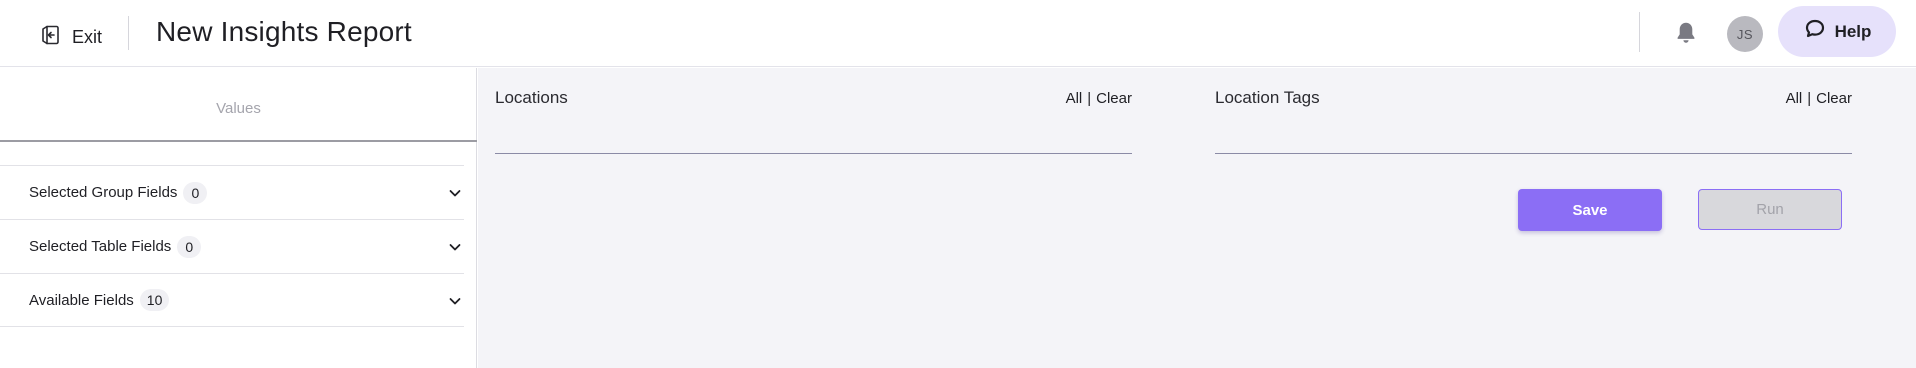  Describe the element at coordinates (70, 37) in the screenshot. I see `exit-button: Exit` at that location.